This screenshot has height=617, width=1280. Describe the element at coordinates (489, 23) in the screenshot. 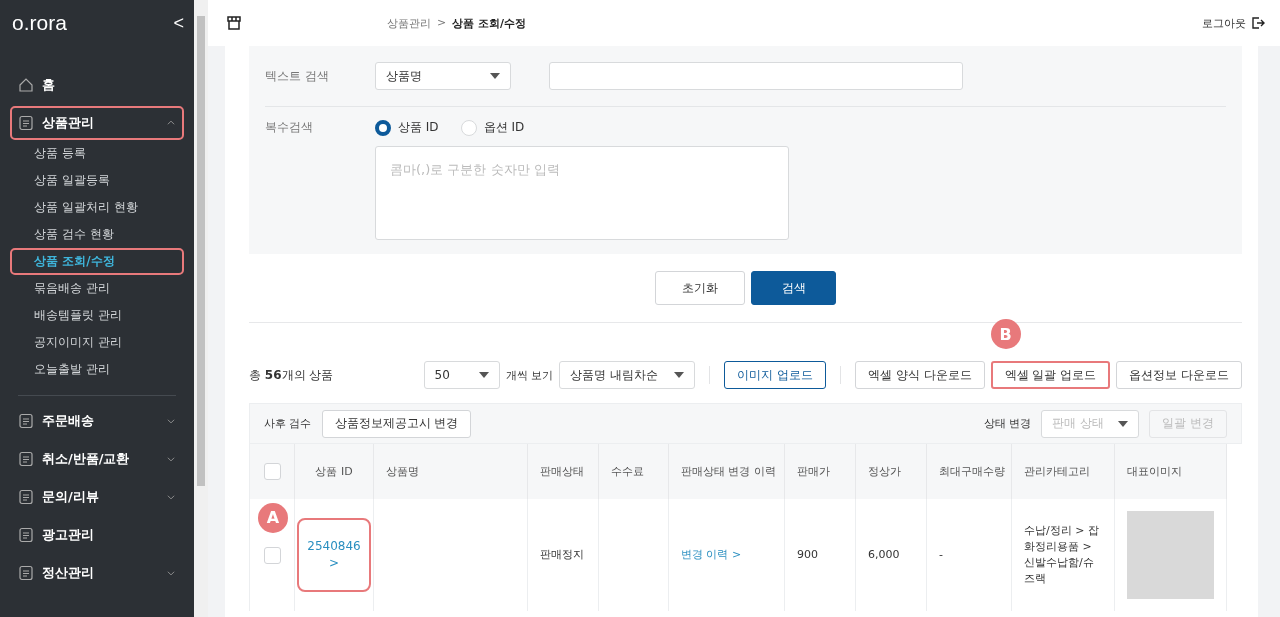

I see `breadcrumb-item: 상품 조회/수정` at that location.